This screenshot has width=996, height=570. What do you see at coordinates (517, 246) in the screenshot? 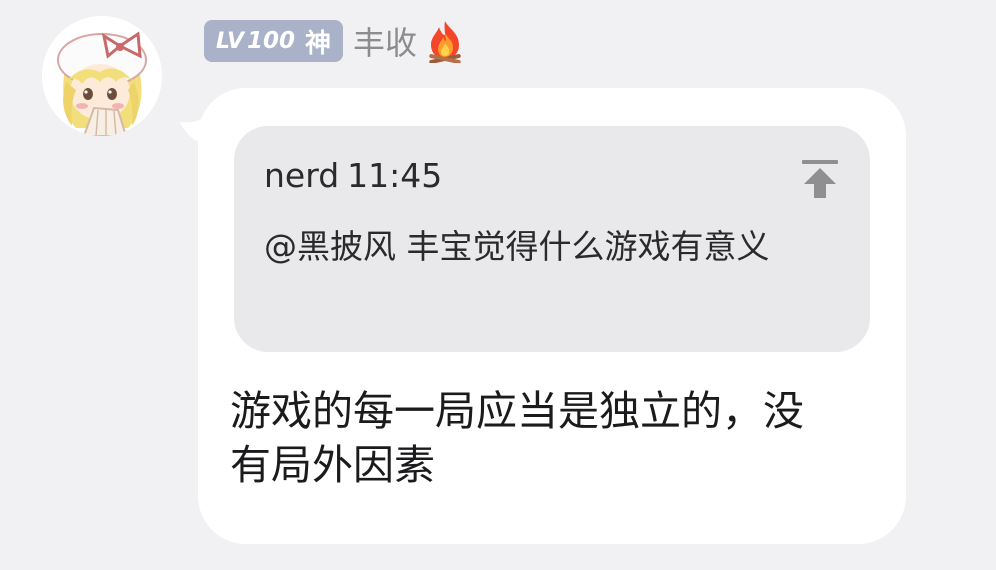
I see `quote-text: @黑披风 丰宝觉得什么游戏有意义` at bounding box center [517, 246].